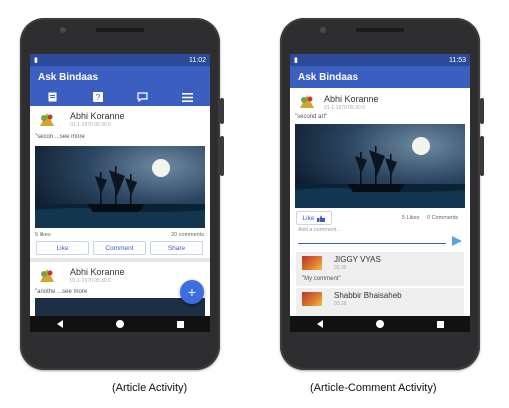  I want to click on tab-chat, so click(143, 97).